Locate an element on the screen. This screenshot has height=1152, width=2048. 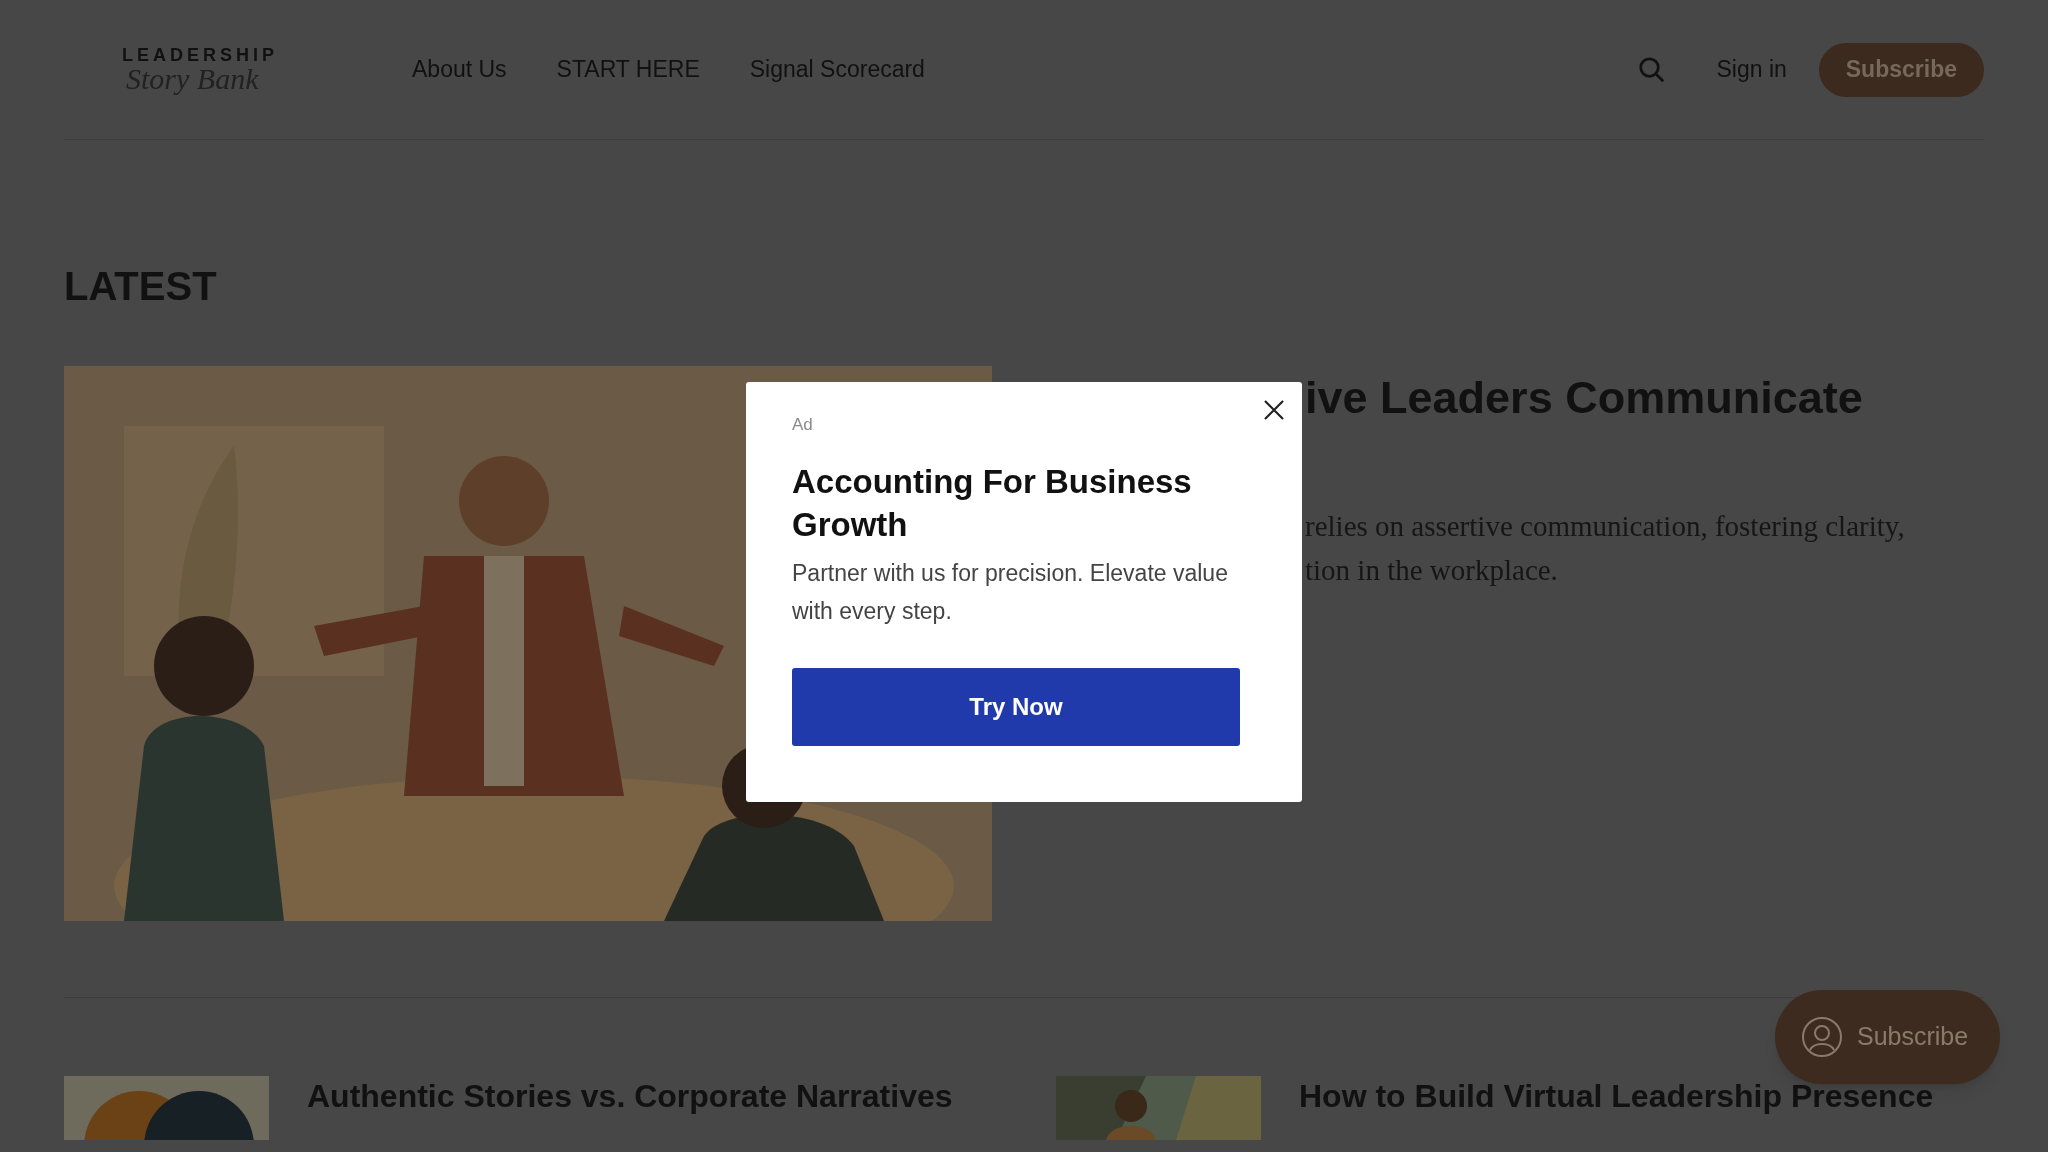
ad-label: Ad is located at coordinates (802, 425).